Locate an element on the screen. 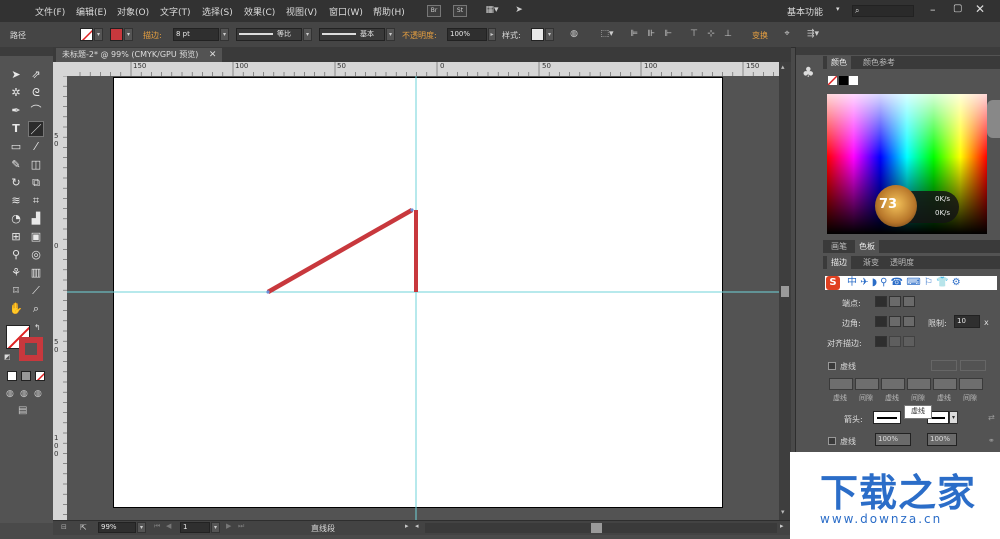 This screenshot has height=539, width=1000. symbols-panel-icon: ♣ is located at coordinates (808, 73).